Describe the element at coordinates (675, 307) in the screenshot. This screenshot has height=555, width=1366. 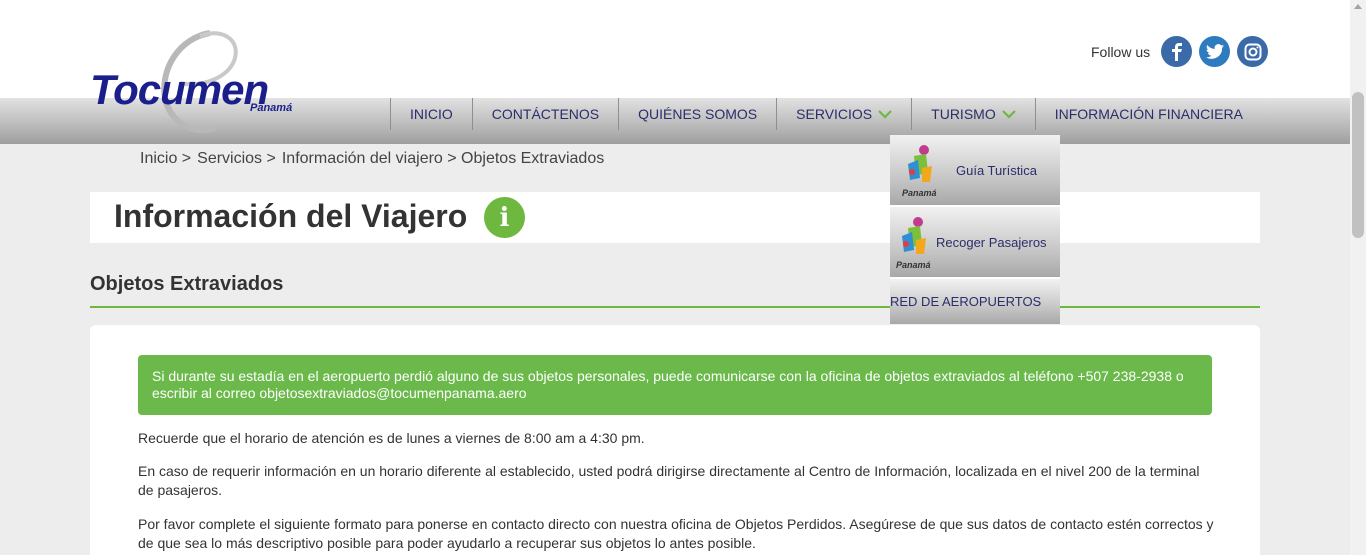
I see `section-divider` at that location.